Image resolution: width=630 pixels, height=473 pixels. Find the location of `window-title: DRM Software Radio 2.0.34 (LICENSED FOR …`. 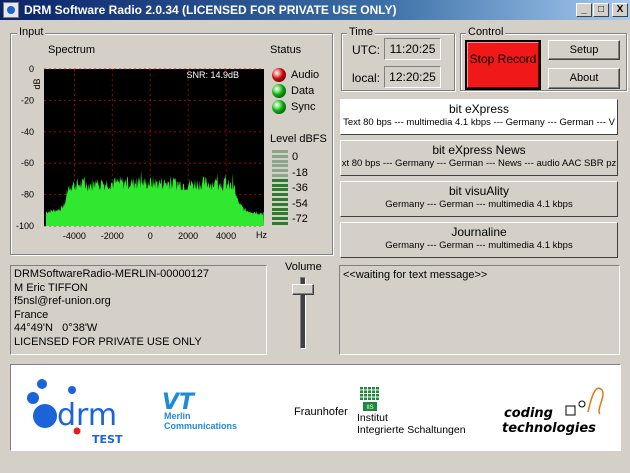

window-title: DRM Software Radio 2.0.34 (LICENSED FOR … is located at coordinates (210, 10).